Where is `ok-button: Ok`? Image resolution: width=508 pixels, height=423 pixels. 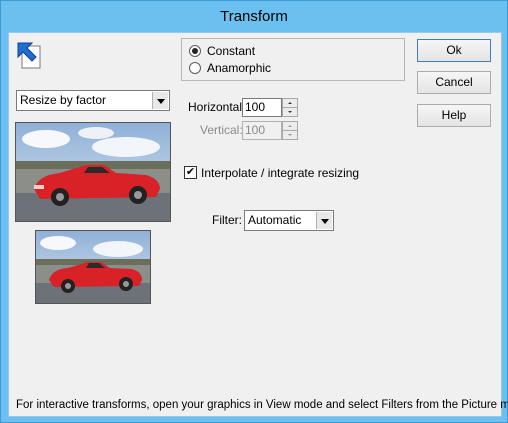
ok-button: Ok is located at coordinates (454, 50).